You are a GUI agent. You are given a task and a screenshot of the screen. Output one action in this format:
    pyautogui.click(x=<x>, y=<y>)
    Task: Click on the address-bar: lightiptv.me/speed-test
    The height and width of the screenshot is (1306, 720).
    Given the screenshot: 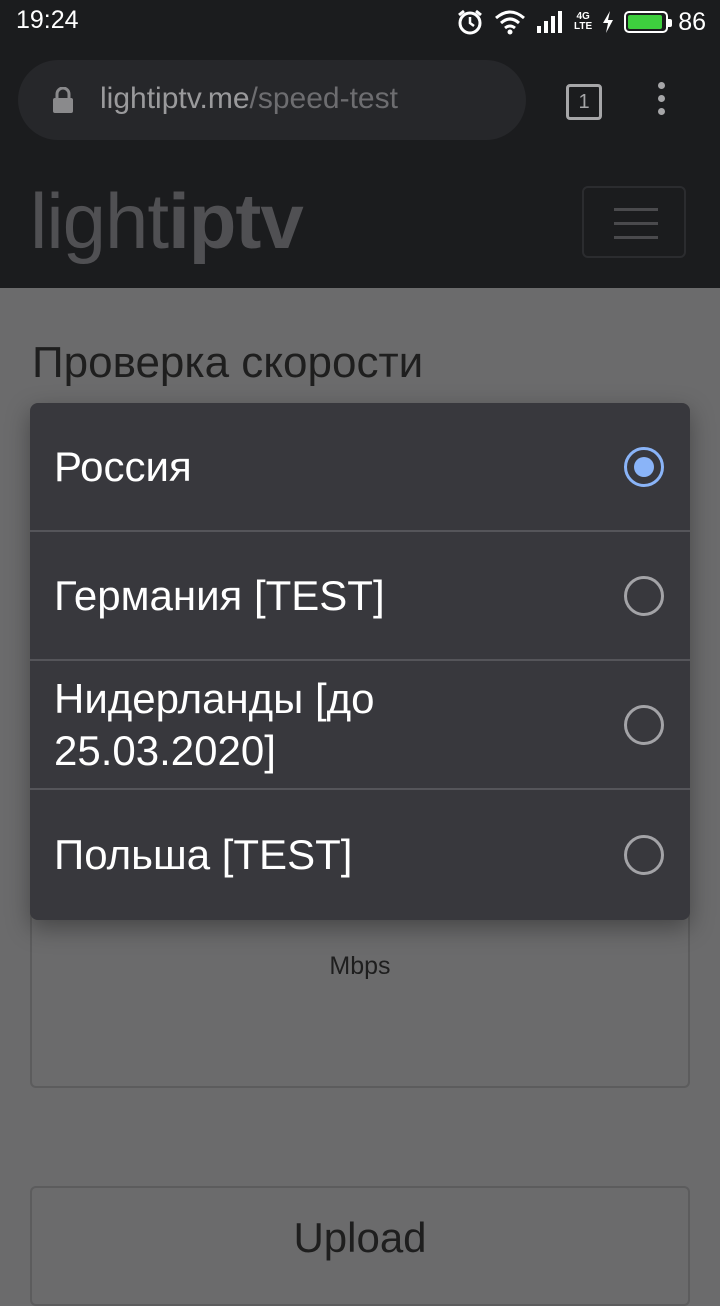 What is the action you would take?
    pyautogui.click(x=272, y=100)
    